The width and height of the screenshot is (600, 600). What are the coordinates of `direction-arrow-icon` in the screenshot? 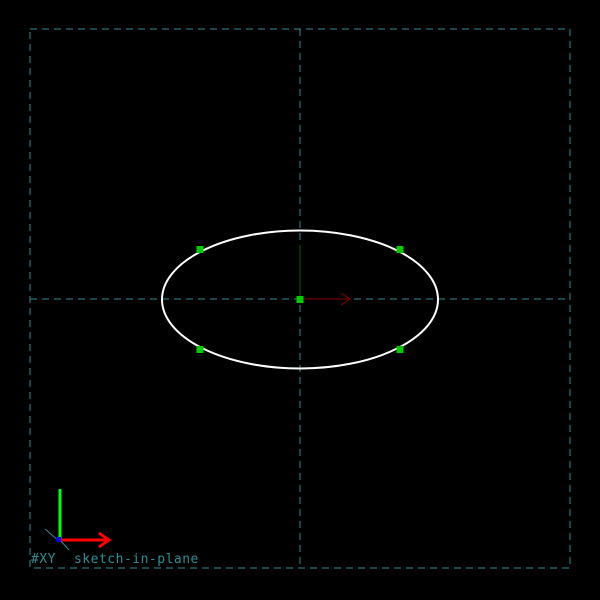 It's located at (325, 275).